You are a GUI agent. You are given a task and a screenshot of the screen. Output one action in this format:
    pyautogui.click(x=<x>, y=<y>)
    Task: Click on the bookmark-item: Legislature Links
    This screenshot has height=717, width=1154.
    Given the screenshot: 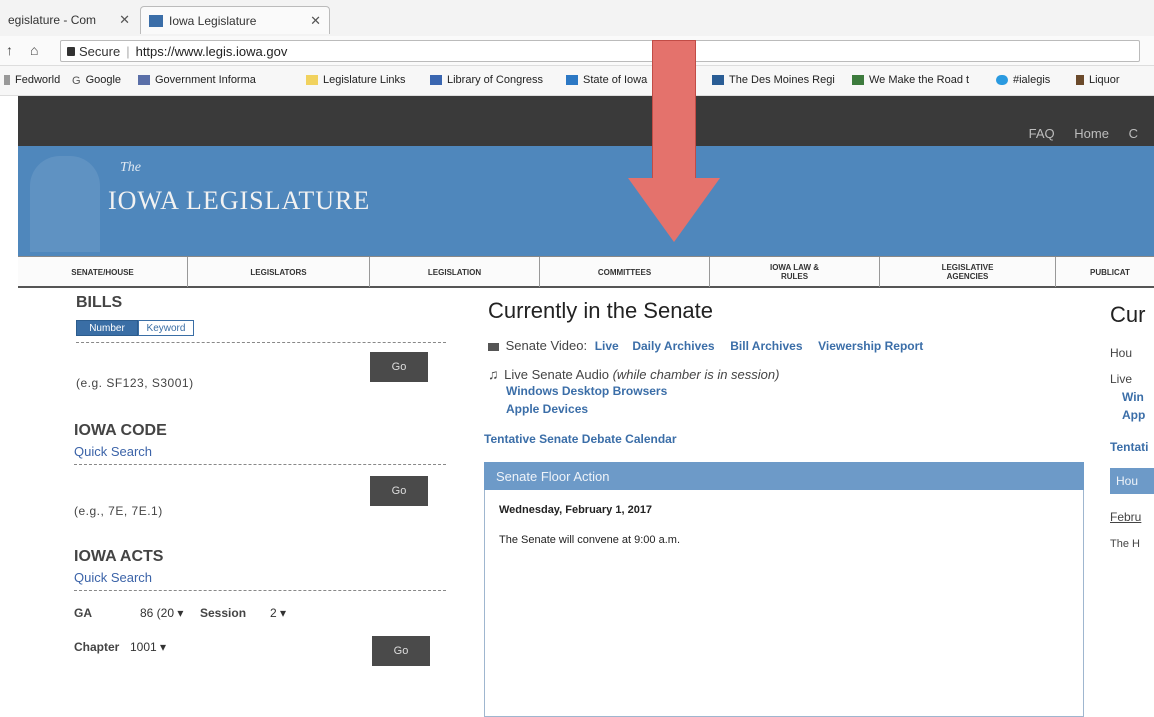 What is the action you would take?
    pyautogui.click(x=356, y=80)
    